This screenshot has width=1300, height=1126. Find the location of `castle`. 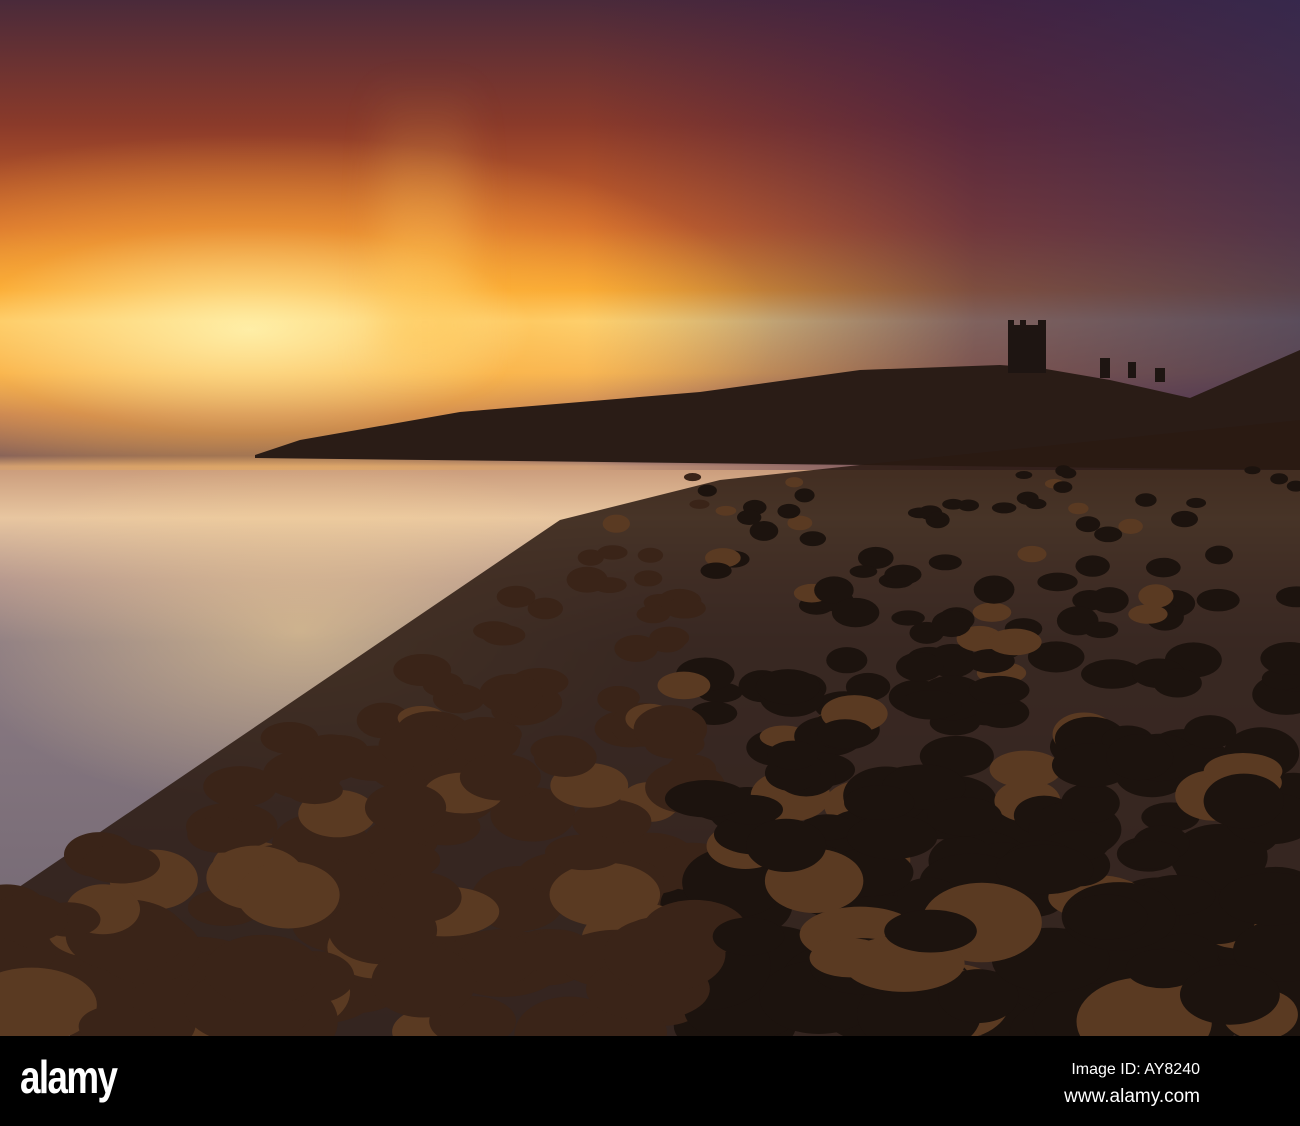

castle is located at coordinates (1086, 351).